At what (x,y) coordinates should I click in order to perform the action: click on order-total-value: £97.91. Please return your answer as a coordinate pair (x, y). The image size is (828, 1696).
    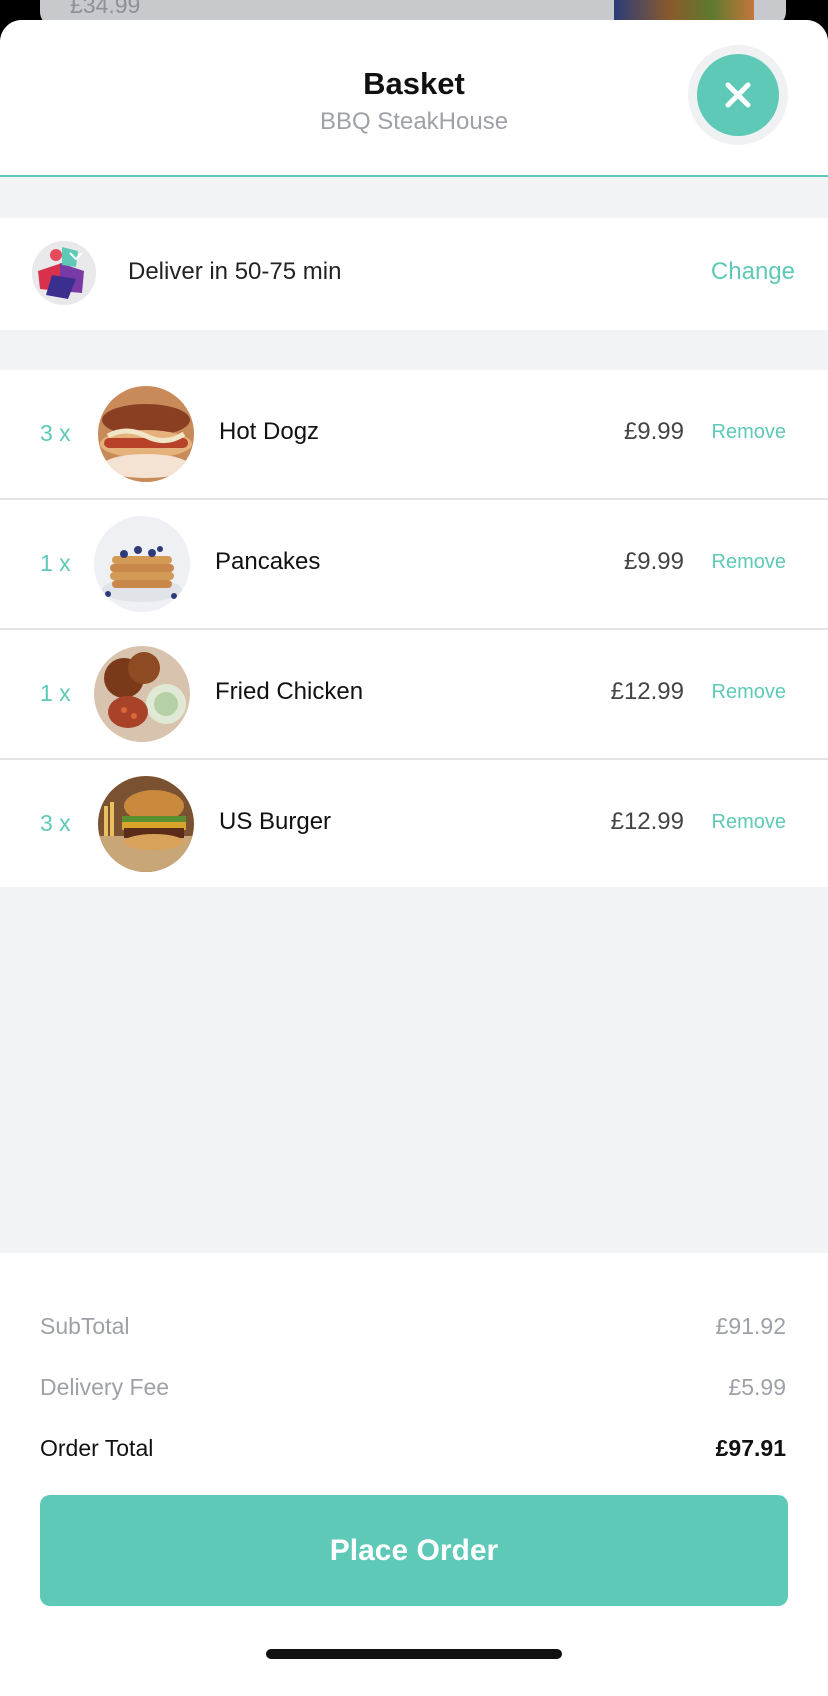
    Looking at the image, I should click on (750, 1448).